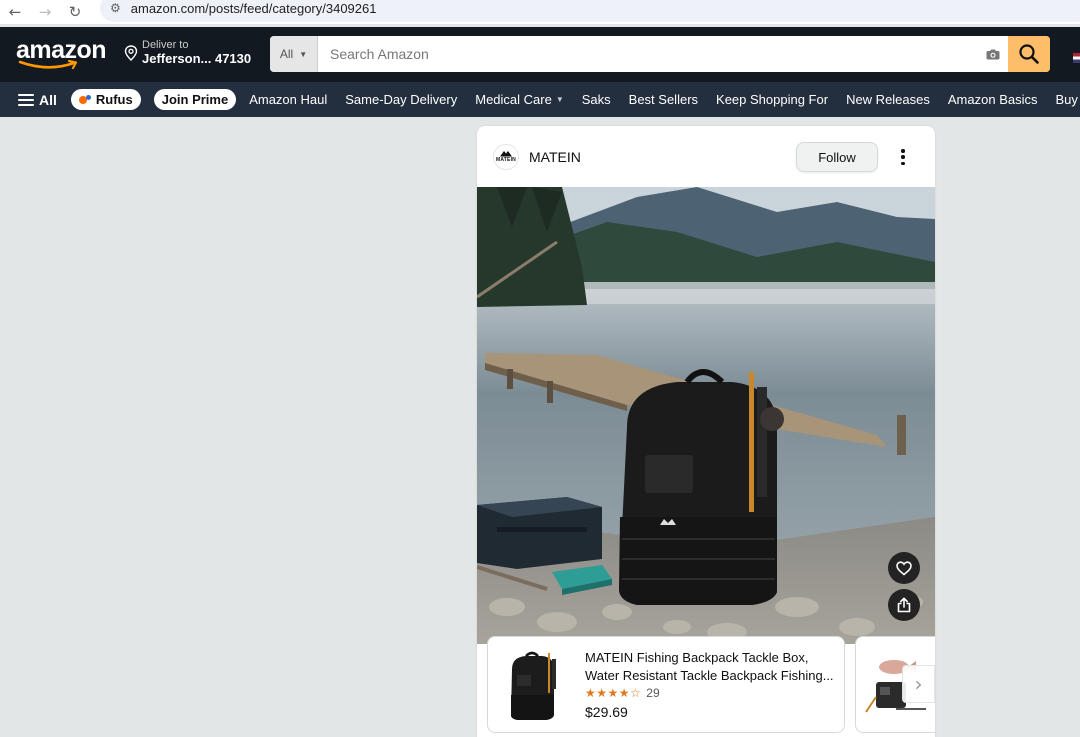 Image resolution: width=1080 pixels, height=737 pixels. I want to click on post-header: MATEIN MATEIN Follow, so click(706, 156).